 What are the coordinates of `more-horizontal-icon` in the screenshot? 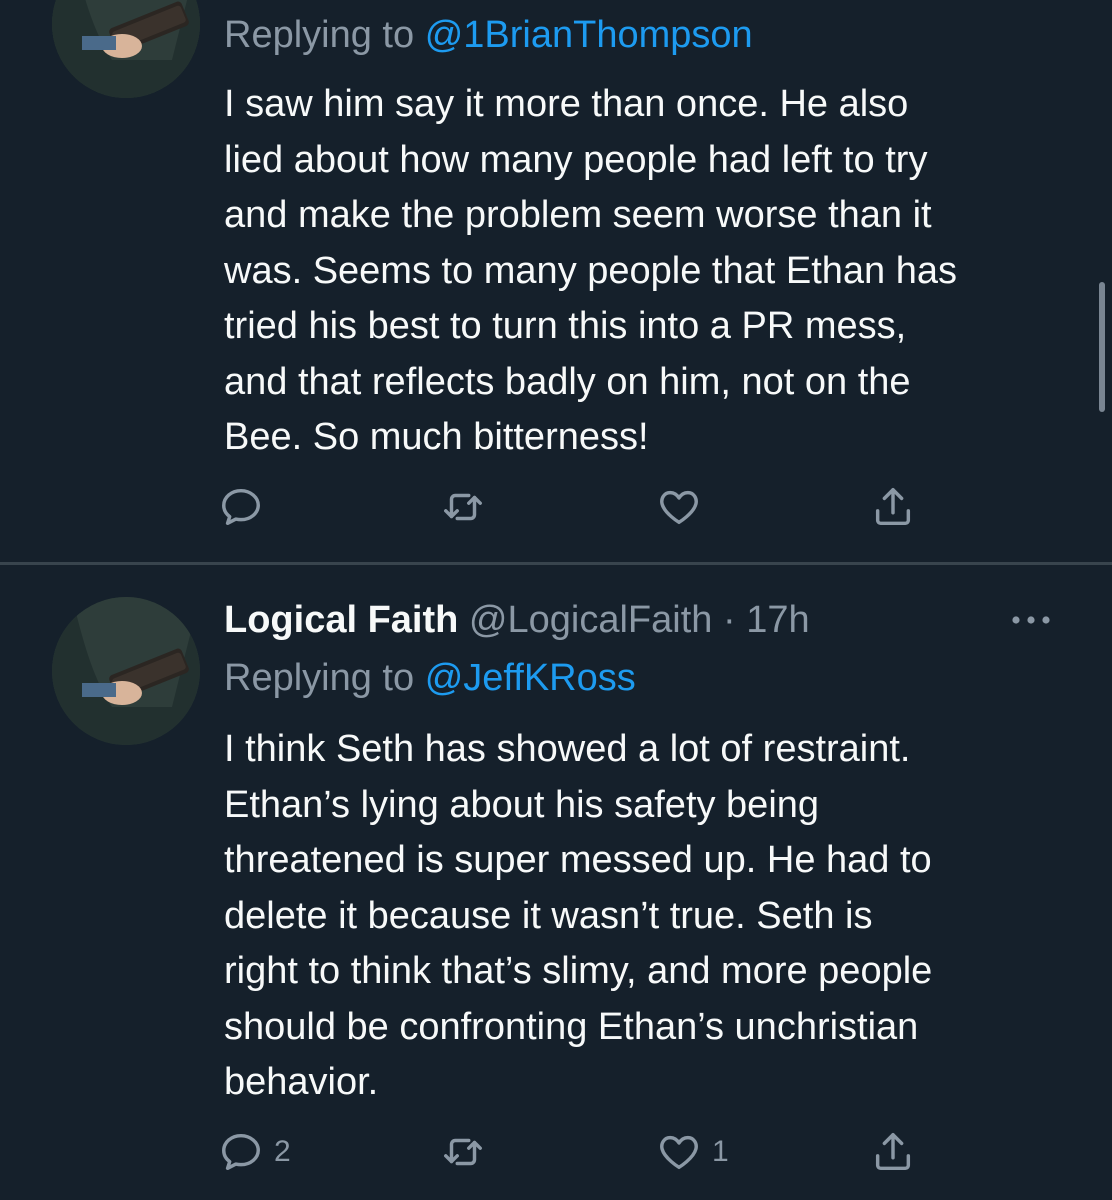 It's located at (1031, 620).